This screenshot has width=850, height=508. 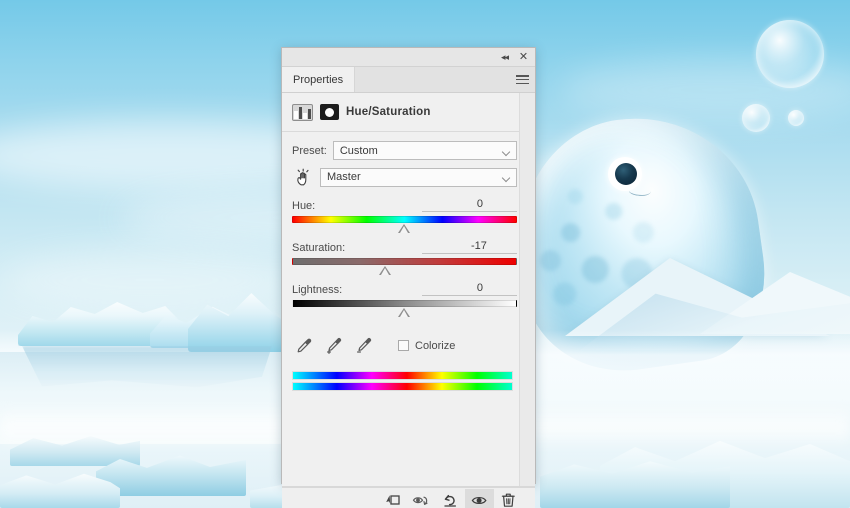 What do you see at coordinates (790, 54) in the screenshot?
I see `bubble-large` at bounding box center [790, 54].